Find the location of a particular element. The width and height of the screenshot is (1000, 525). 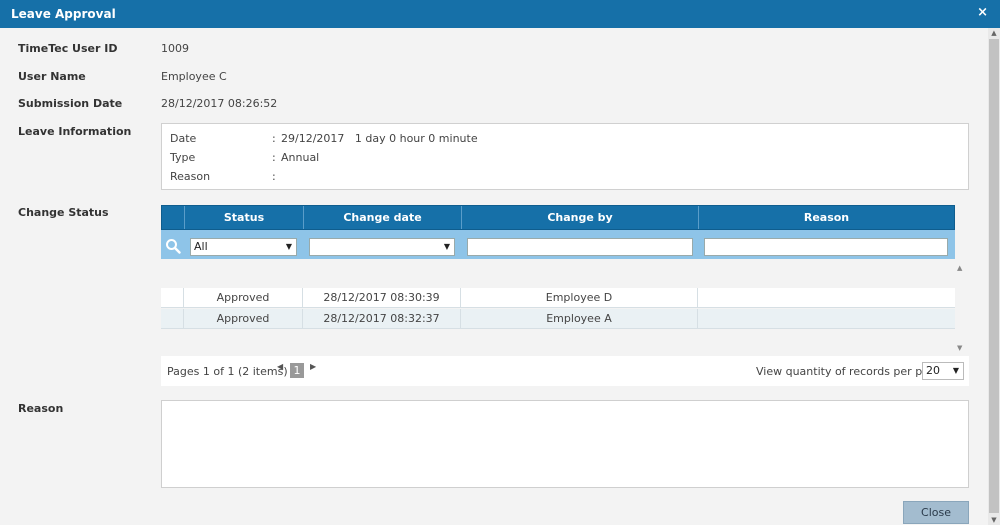

cell-change-by: Employee A is located at coordinates (579, 318).